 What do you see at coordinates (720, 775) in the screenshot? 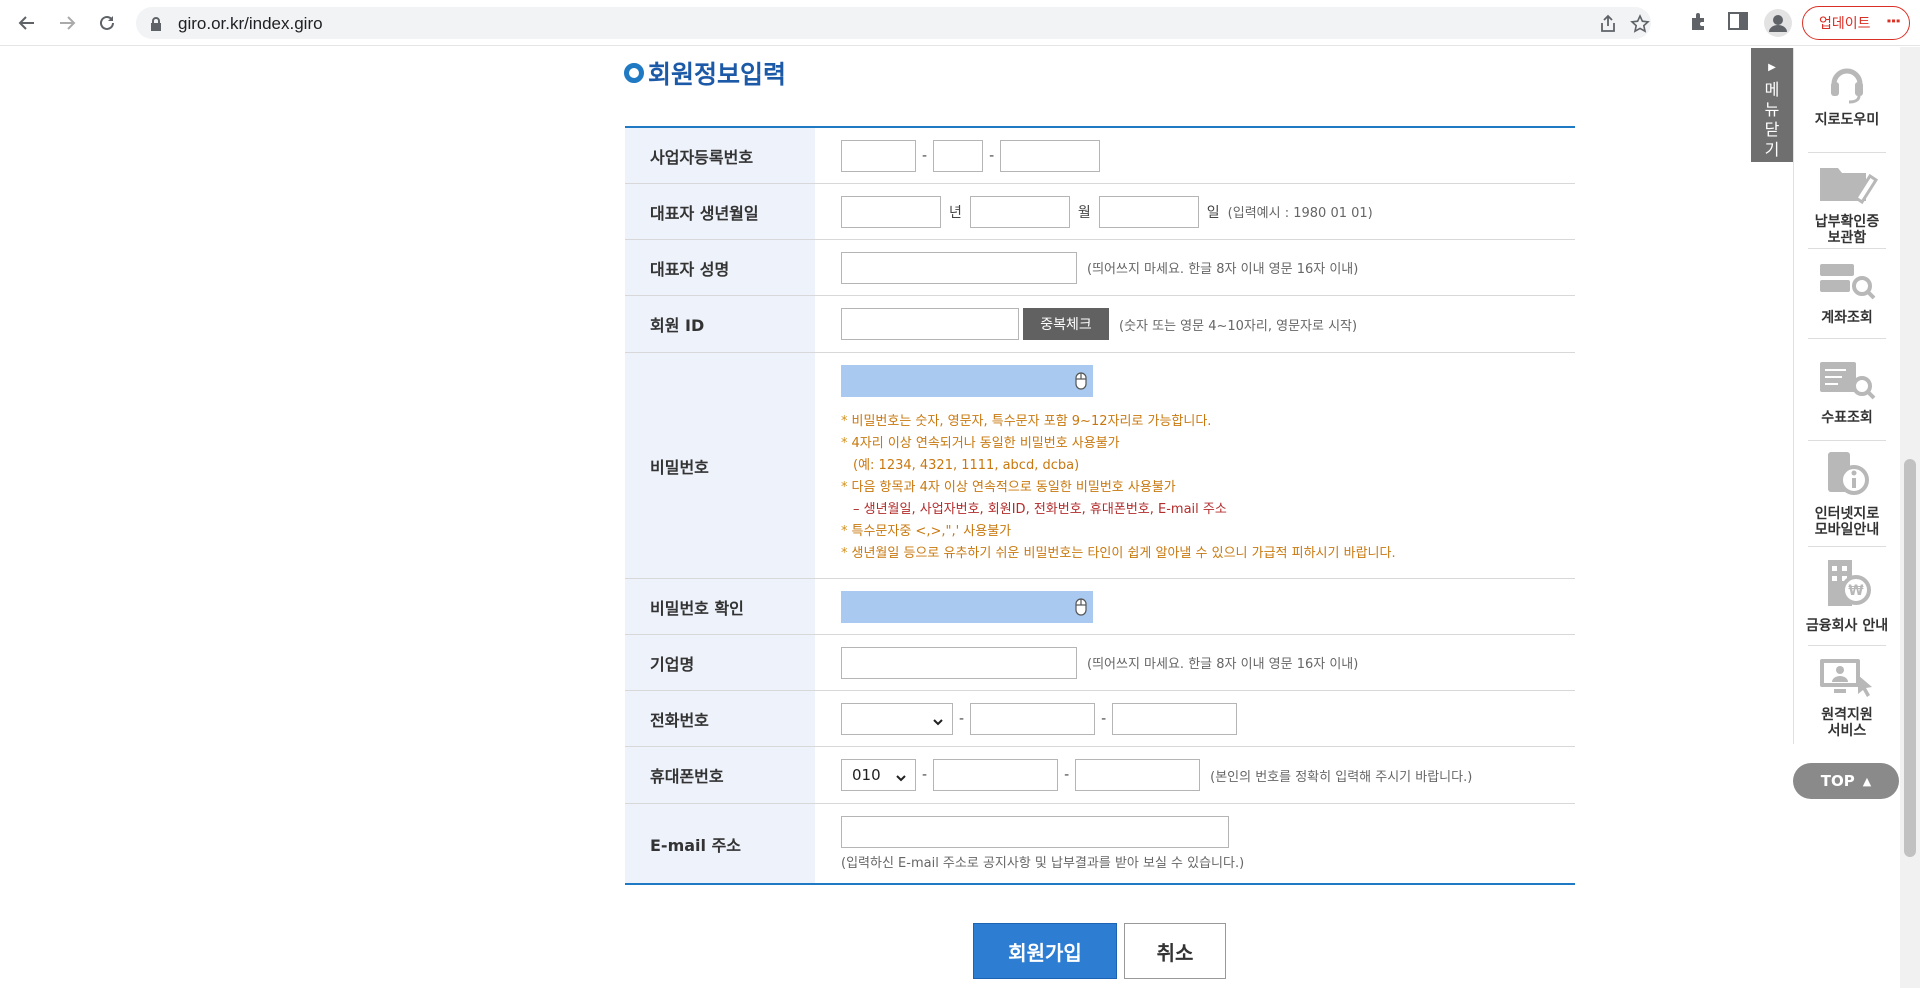
I see `mobile-label: 휴대폰번호` at bounding box center [720, 775].